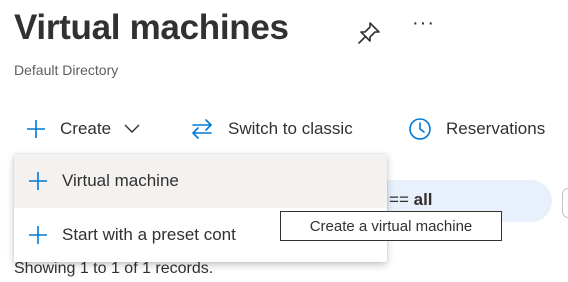 The image size is (568, 282). I want to click on menu-item-label: Virtual machine, so click(120, 180).